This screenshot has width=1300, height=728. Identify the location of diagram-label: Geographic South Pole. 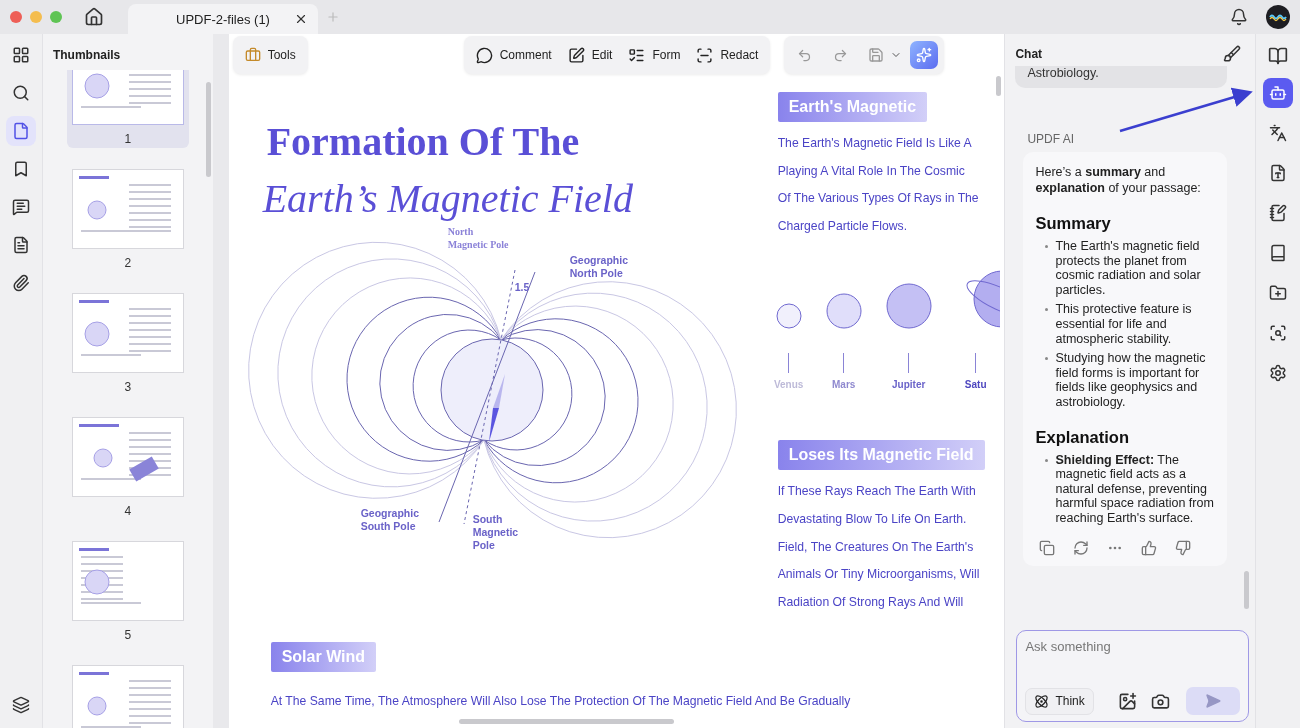
(390, 520).